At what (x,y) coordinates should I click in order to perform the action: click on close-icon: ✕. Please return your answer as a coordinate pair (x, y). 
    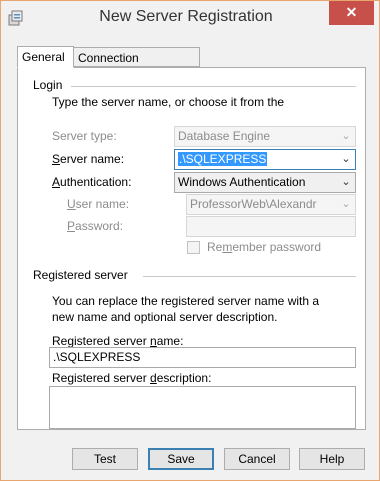
    Looking at the image, I should click on (351, 12).